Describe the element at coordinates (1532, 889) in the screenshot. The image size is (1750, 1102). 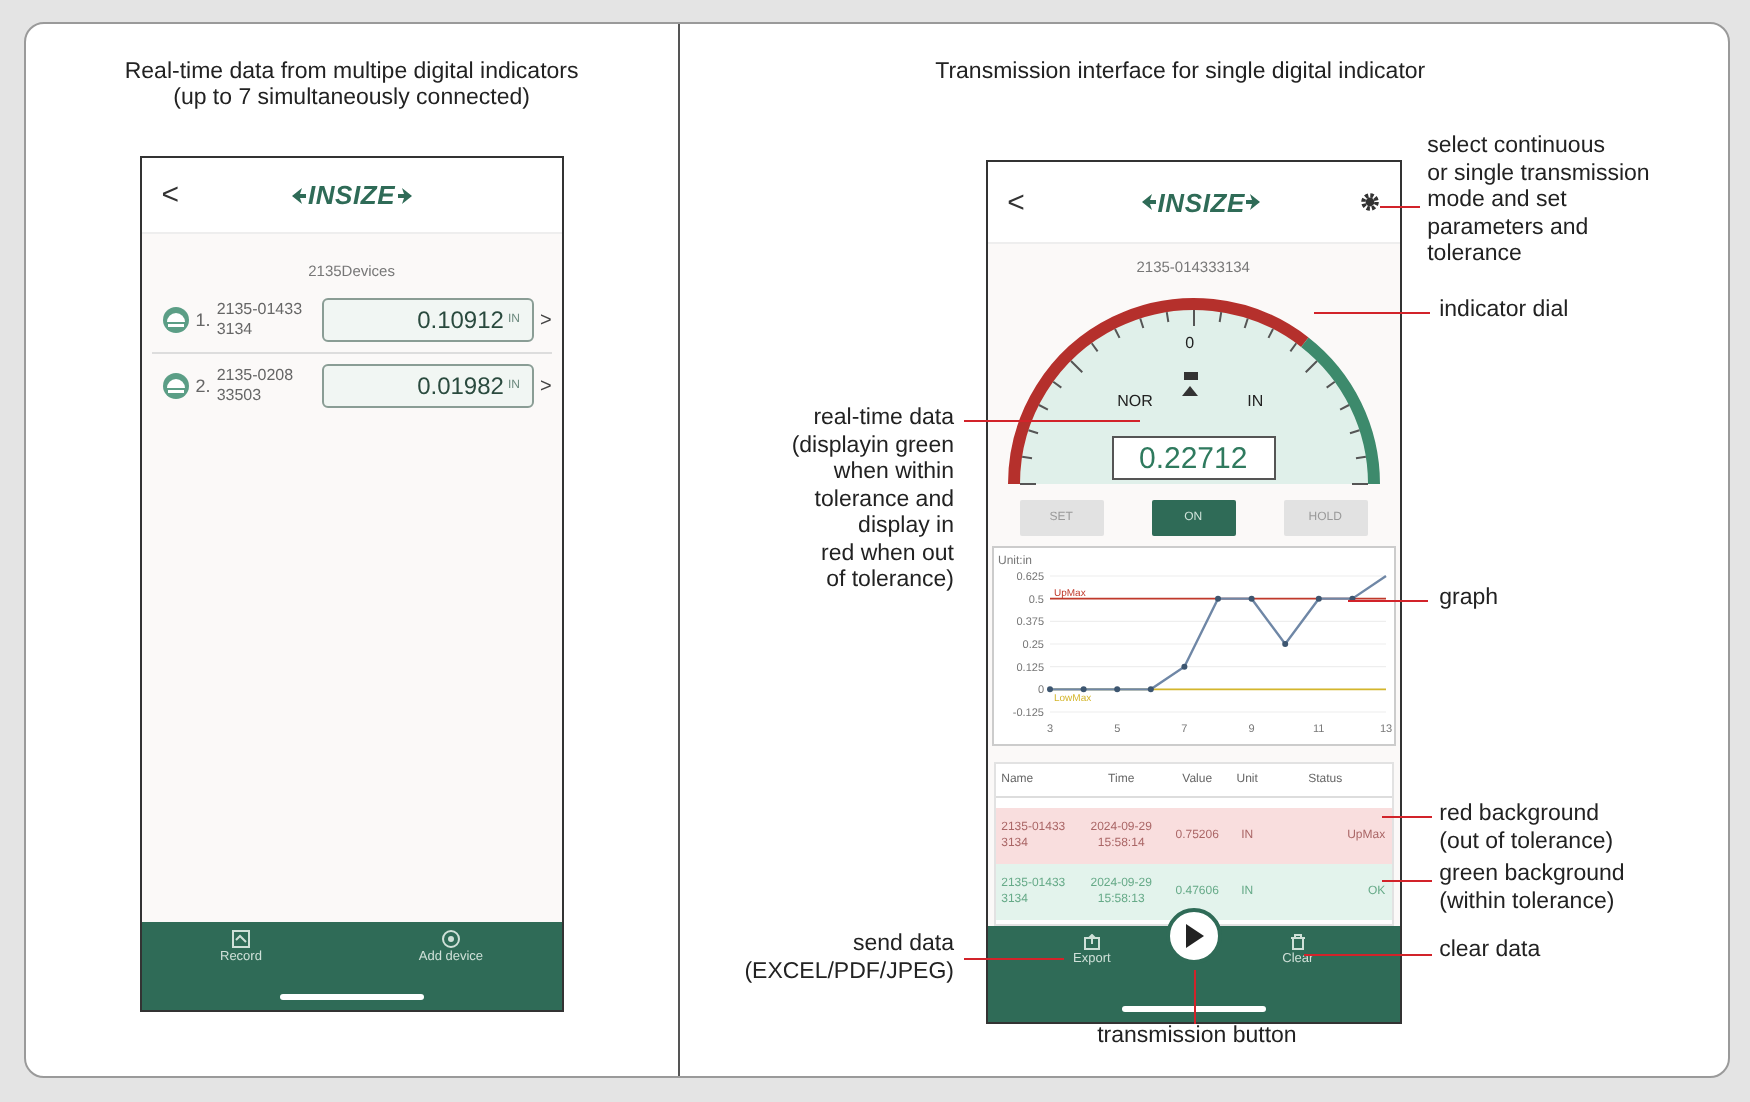
I see `annotation-text: green background (within tolerance)` at that location.